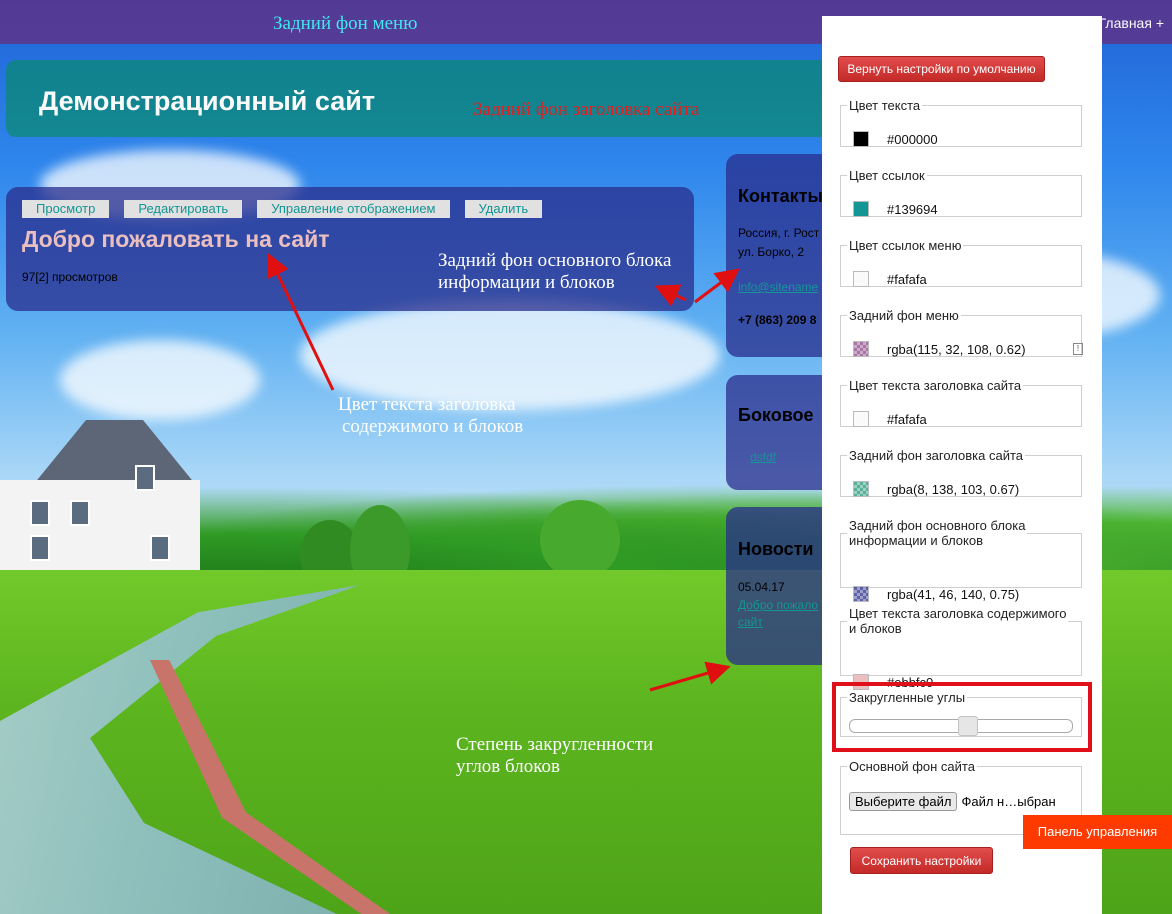 The width and height of the screenshot is (1172, 914). Describe the element at coordinates (100, 500) in the screenshot. I see `house` at that location.